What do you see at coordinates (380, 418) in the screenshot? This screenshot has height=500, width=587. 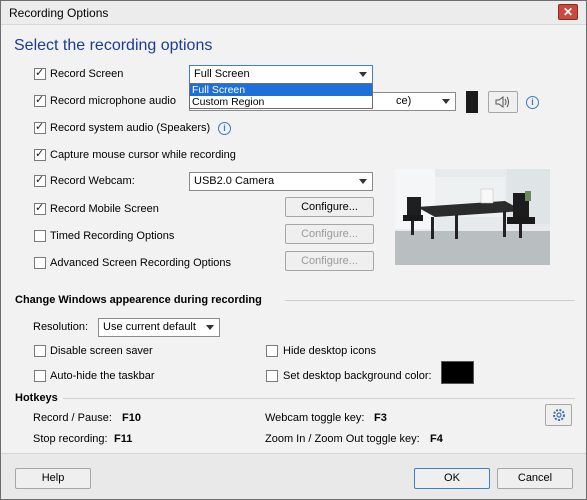 I see `webcam-toggle-key: F3` at bounding box center [380, 418].